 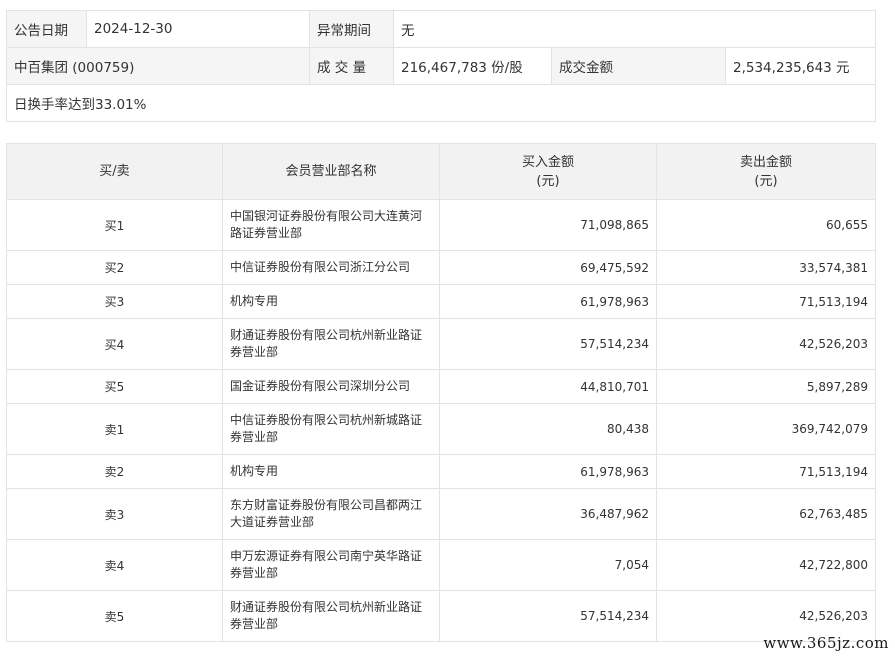 What do you see at coordinates (114, 171) in the screenshot?
I see `header-side: 买/卖` at bounding box center [114, 171].